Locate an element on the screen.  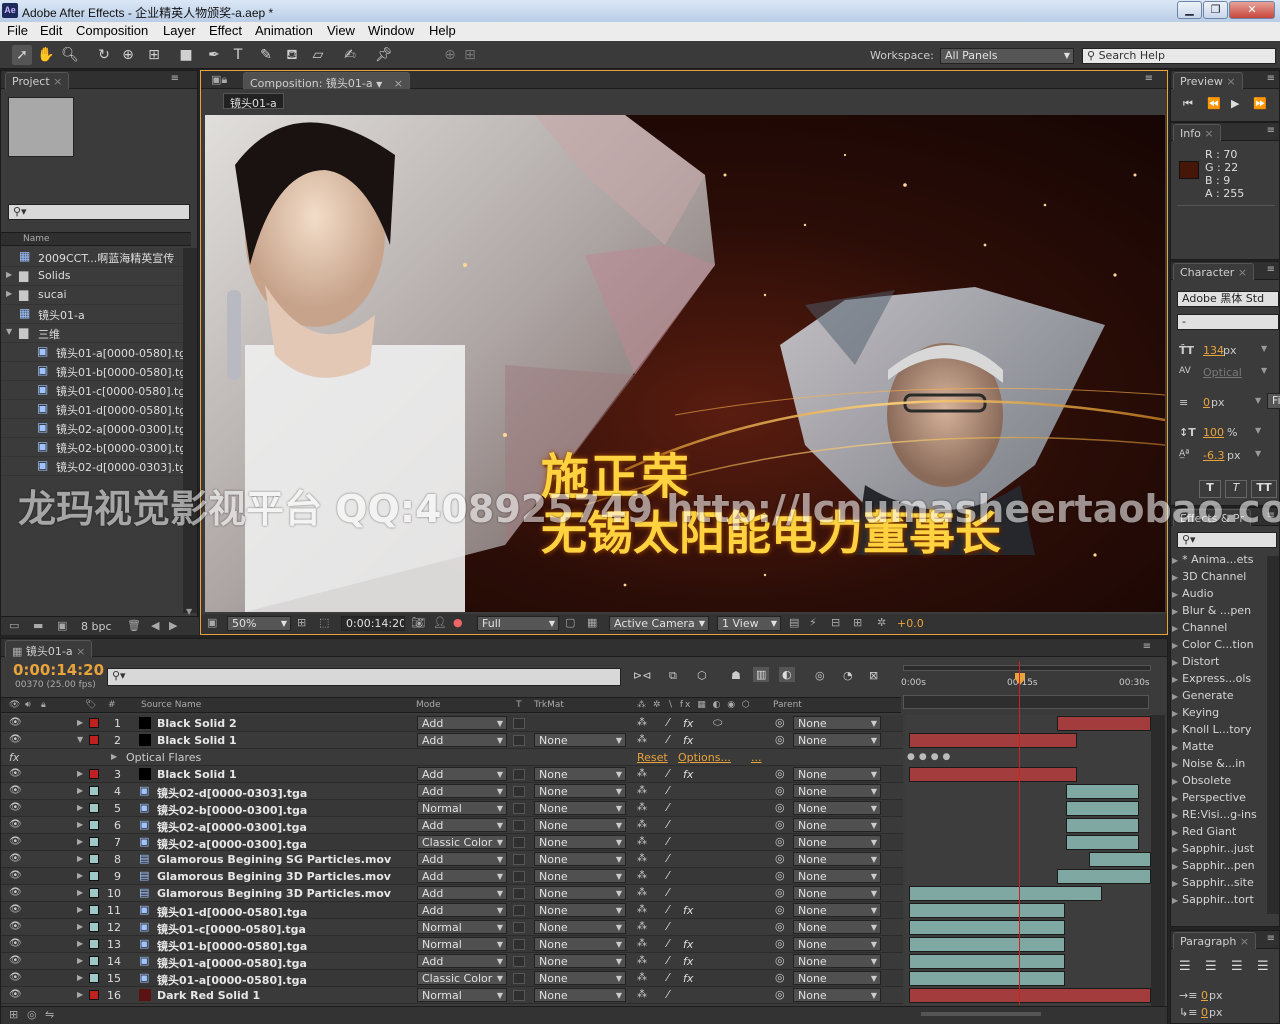
layer-source-name: Dark Red Solid 1 is located at coordinates (208, 995).